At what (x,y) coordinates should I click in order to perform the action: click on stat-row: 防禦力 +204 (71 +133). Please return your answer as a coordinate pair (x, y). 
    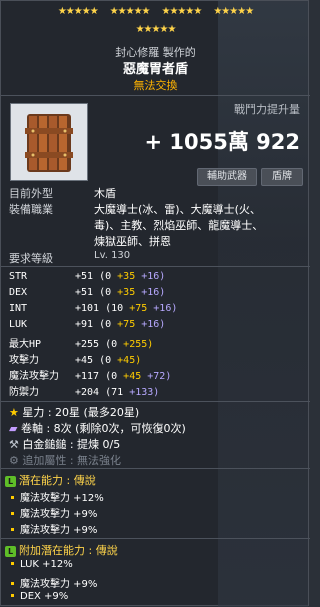
    Looking at the image, I should click on (84, 390).